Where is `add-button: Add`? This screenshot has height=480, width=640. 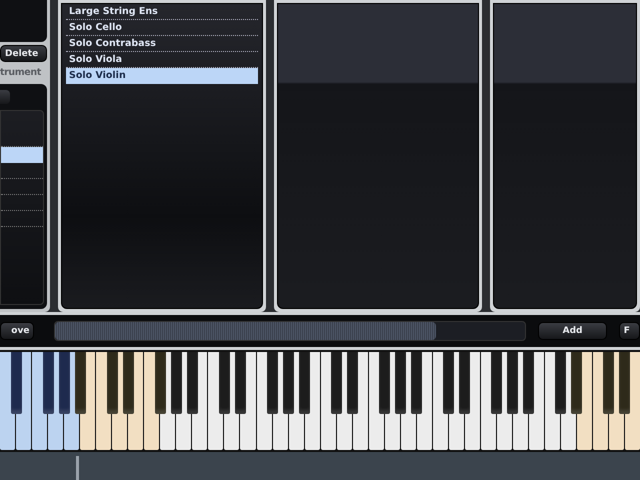 add-button: Add is located at coordinates (572, 331).